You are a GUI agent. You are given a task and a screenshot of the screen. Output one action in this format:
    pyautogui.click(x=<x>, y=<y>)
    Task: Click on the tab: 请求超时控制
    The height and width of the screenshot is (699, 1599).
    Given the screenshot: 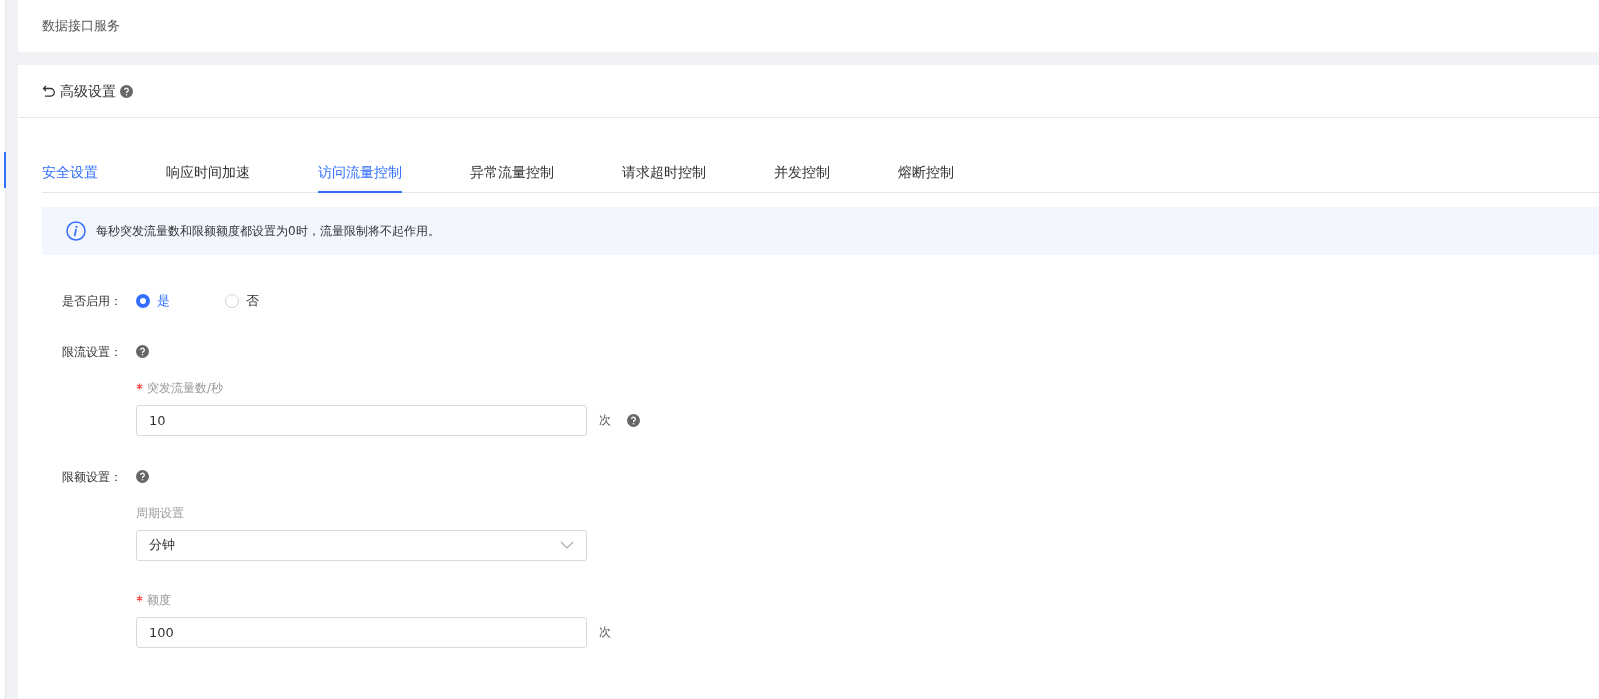 What is the action you would take?
    pyautogui.click(x=664, y=177)
    